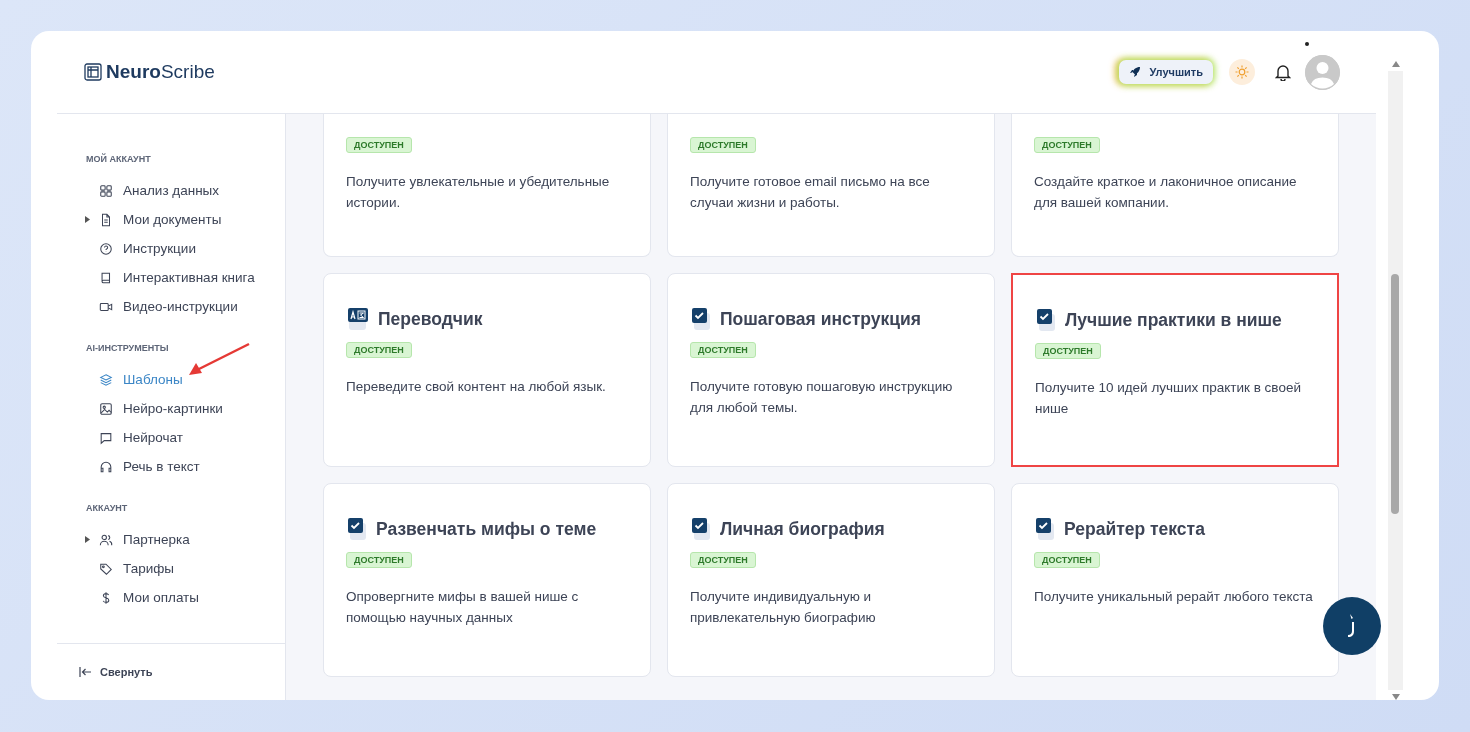  I want to click on sidebar-item: Интерактивная книга, so click(170, 277).